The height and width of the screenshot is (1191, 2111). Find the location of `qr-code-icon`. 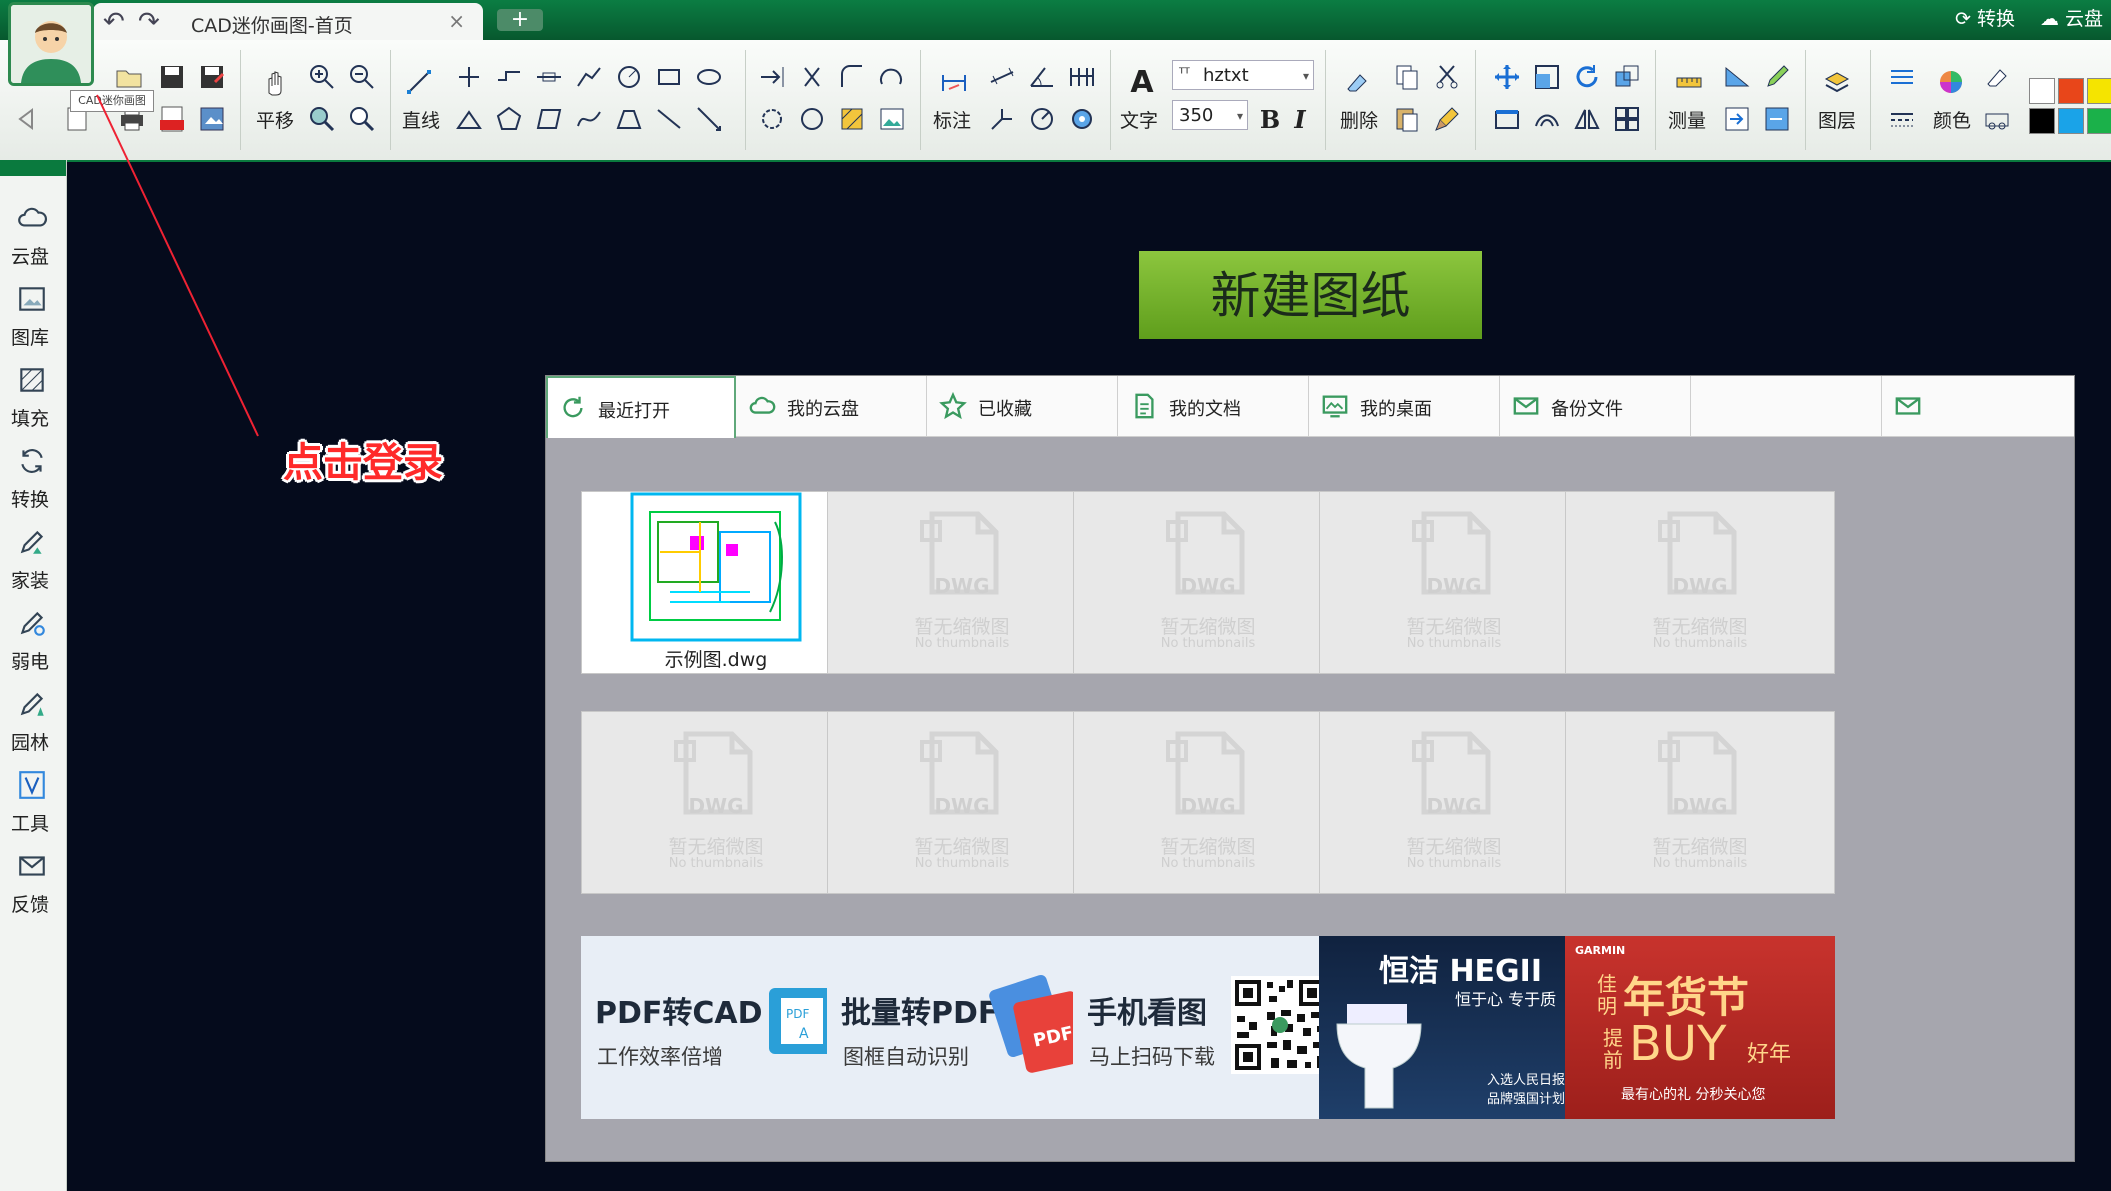

qr-code-icon is located at coordinates (1280, 1025).